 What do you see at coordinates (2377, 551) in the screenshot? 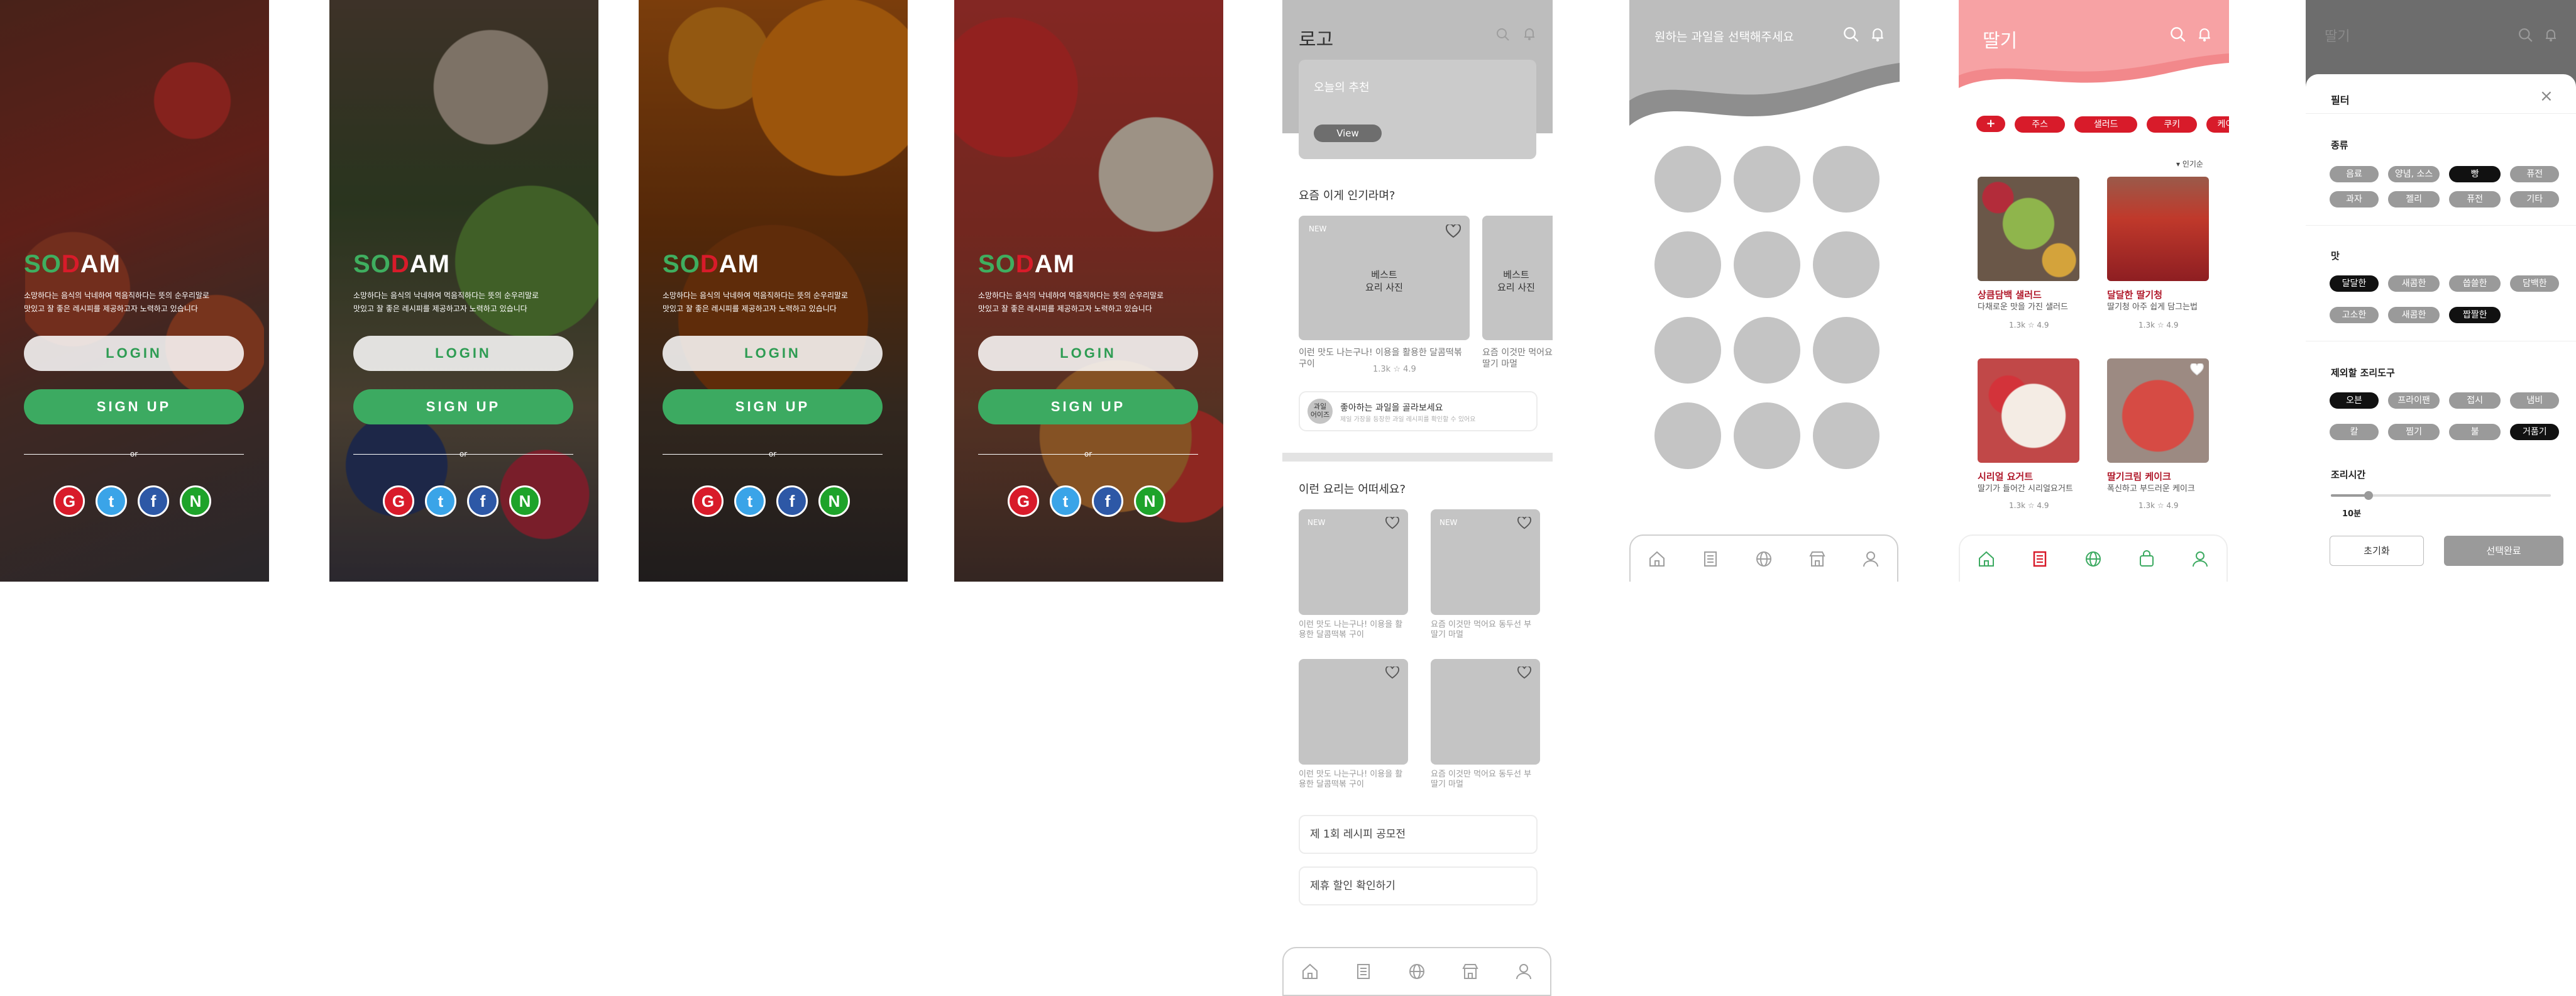
I see `reset-button: 초기화` at bounding box center [2377, 551].